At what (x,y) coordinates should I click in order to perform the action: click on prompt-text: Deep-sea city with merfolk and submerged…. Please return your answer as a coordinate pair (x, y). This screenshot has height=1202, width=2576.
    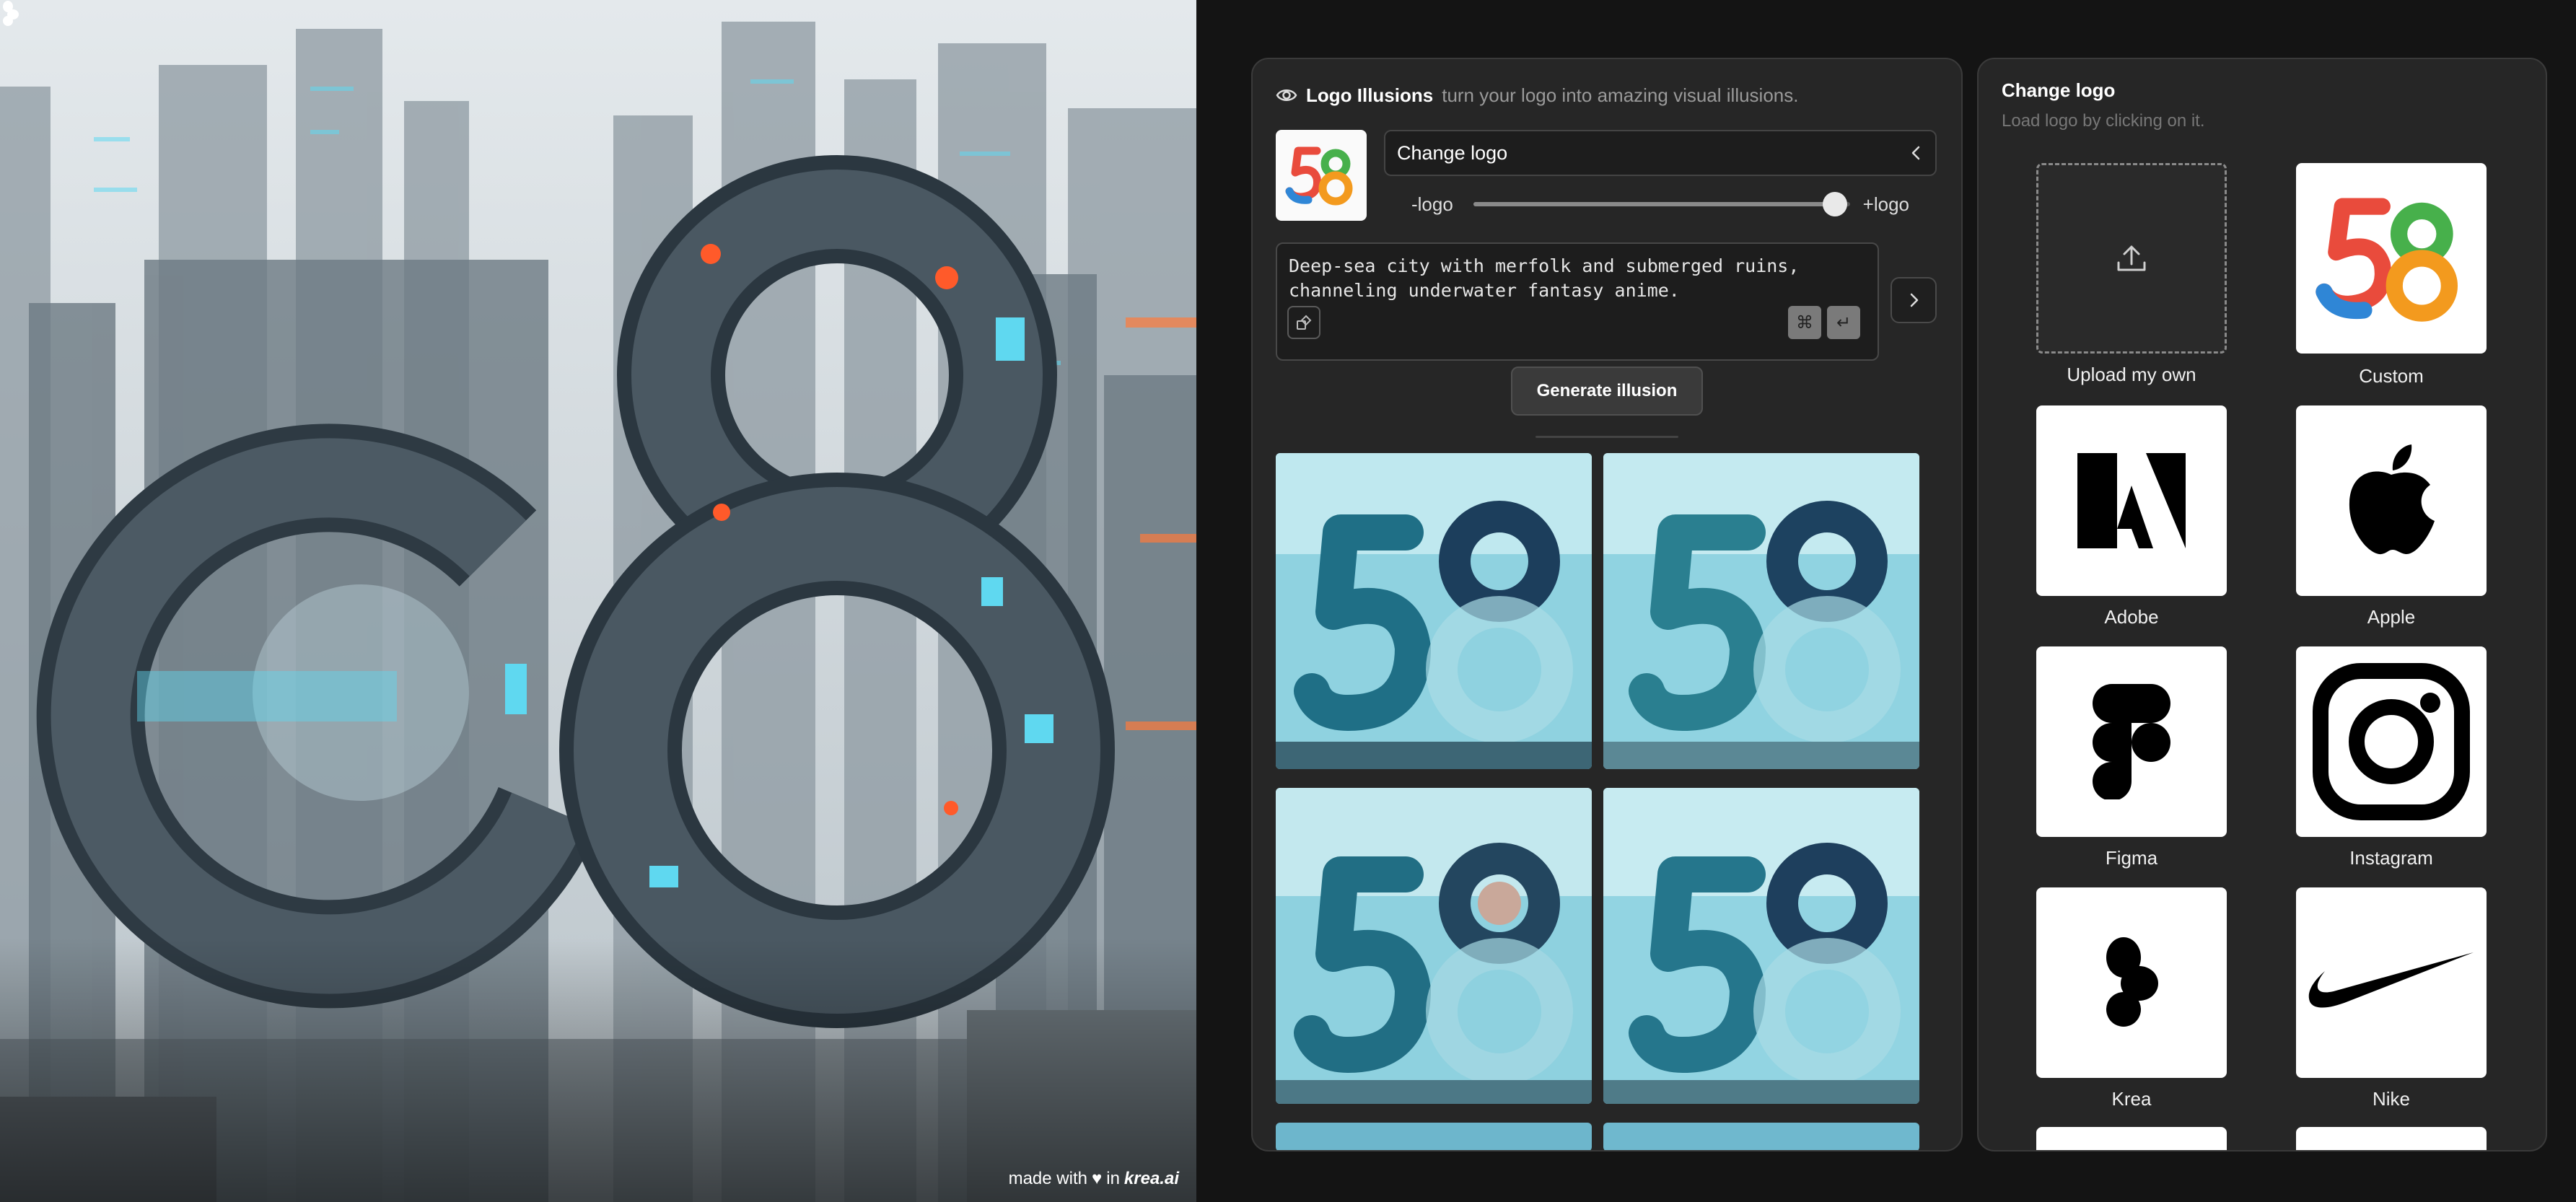
    Looking at the image, I should click on (1574, 278).